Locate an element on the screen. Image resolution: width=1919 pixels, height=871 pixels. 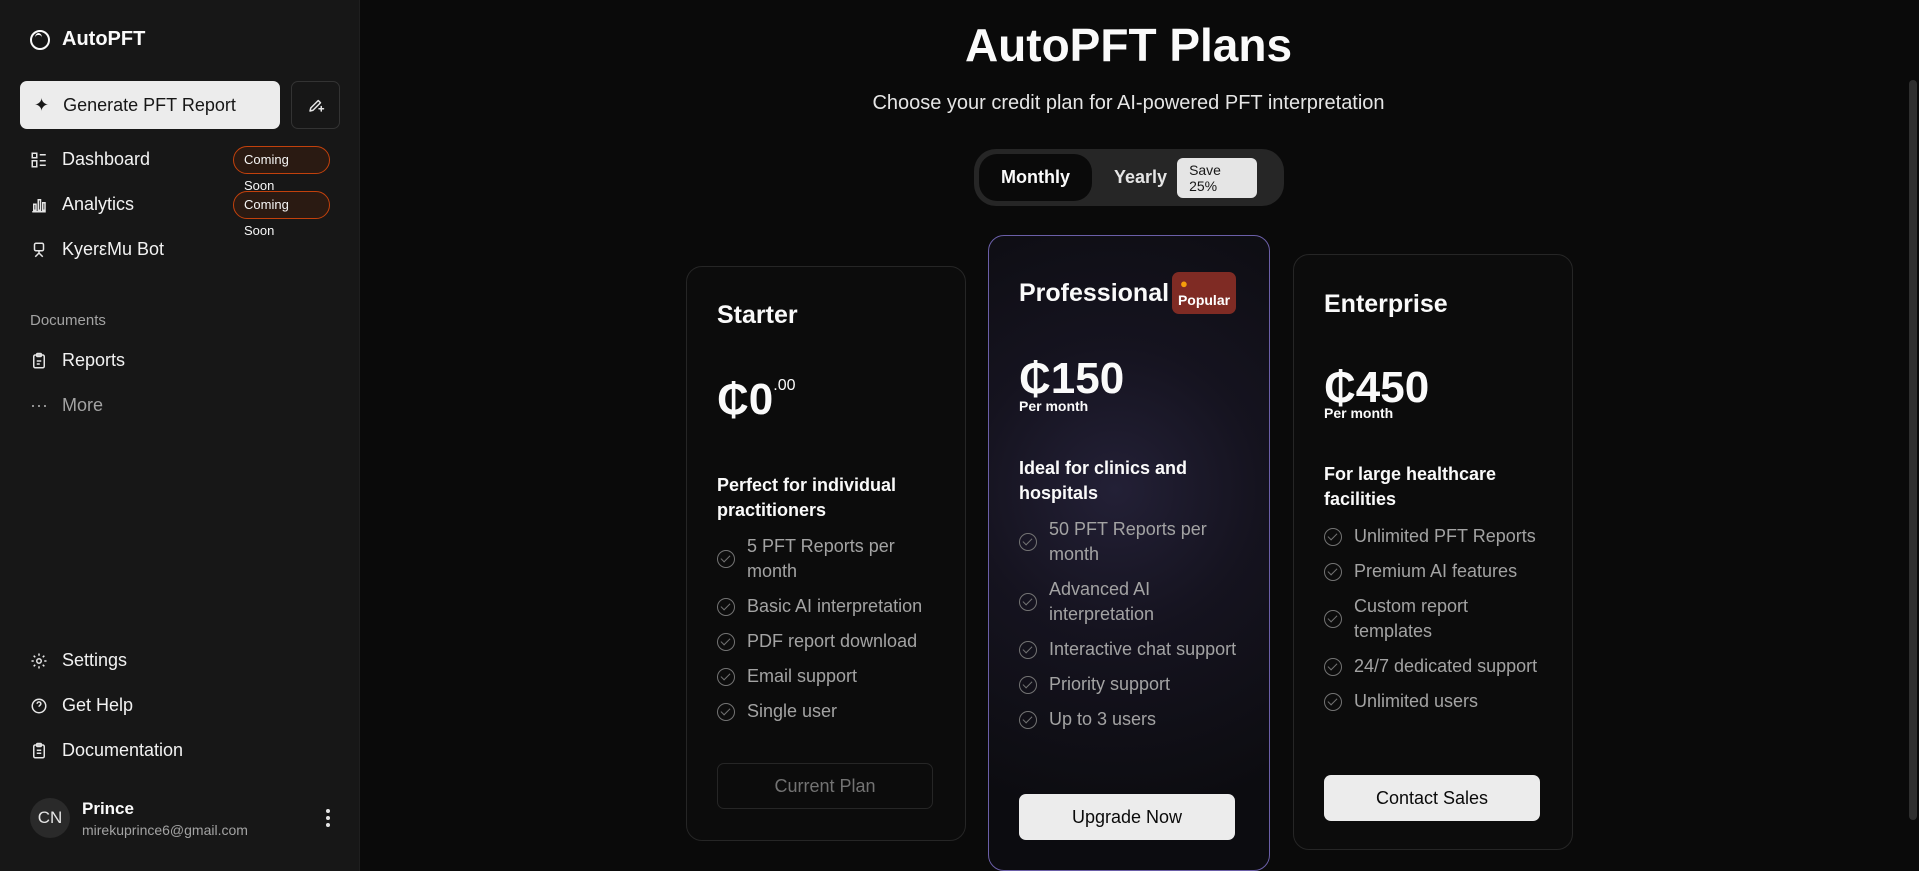
billing-toggle: Monthly Yearly Save 25% is located at coordinates (1129, 177).